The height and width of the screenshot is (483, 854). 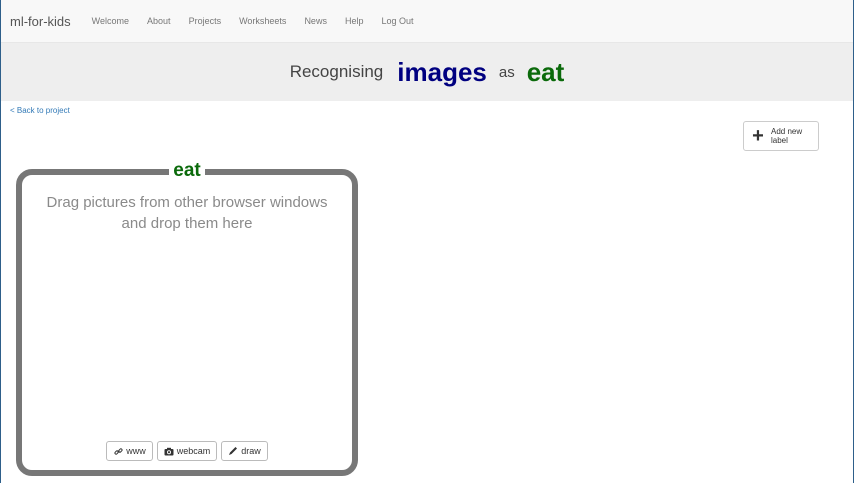 I want to click on title-recognising: Recognising, so click(x=336, y=71).